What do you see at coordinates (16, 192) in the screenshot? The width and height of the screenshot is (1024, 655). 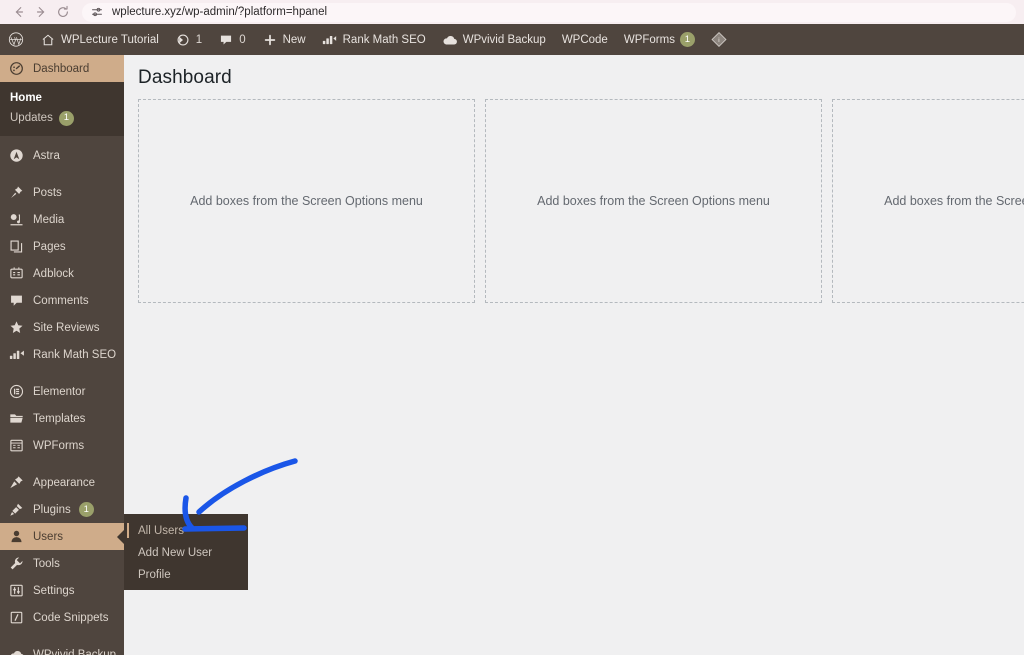 I see `pin-icon` at bounding box center [16, 192].